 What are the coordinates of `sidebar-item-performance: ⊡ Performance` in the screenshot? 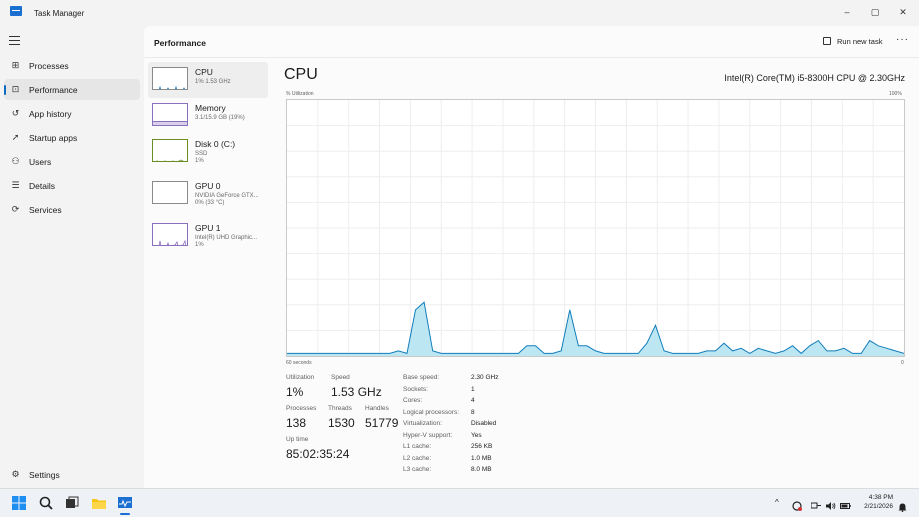 It's located at (72, 89).